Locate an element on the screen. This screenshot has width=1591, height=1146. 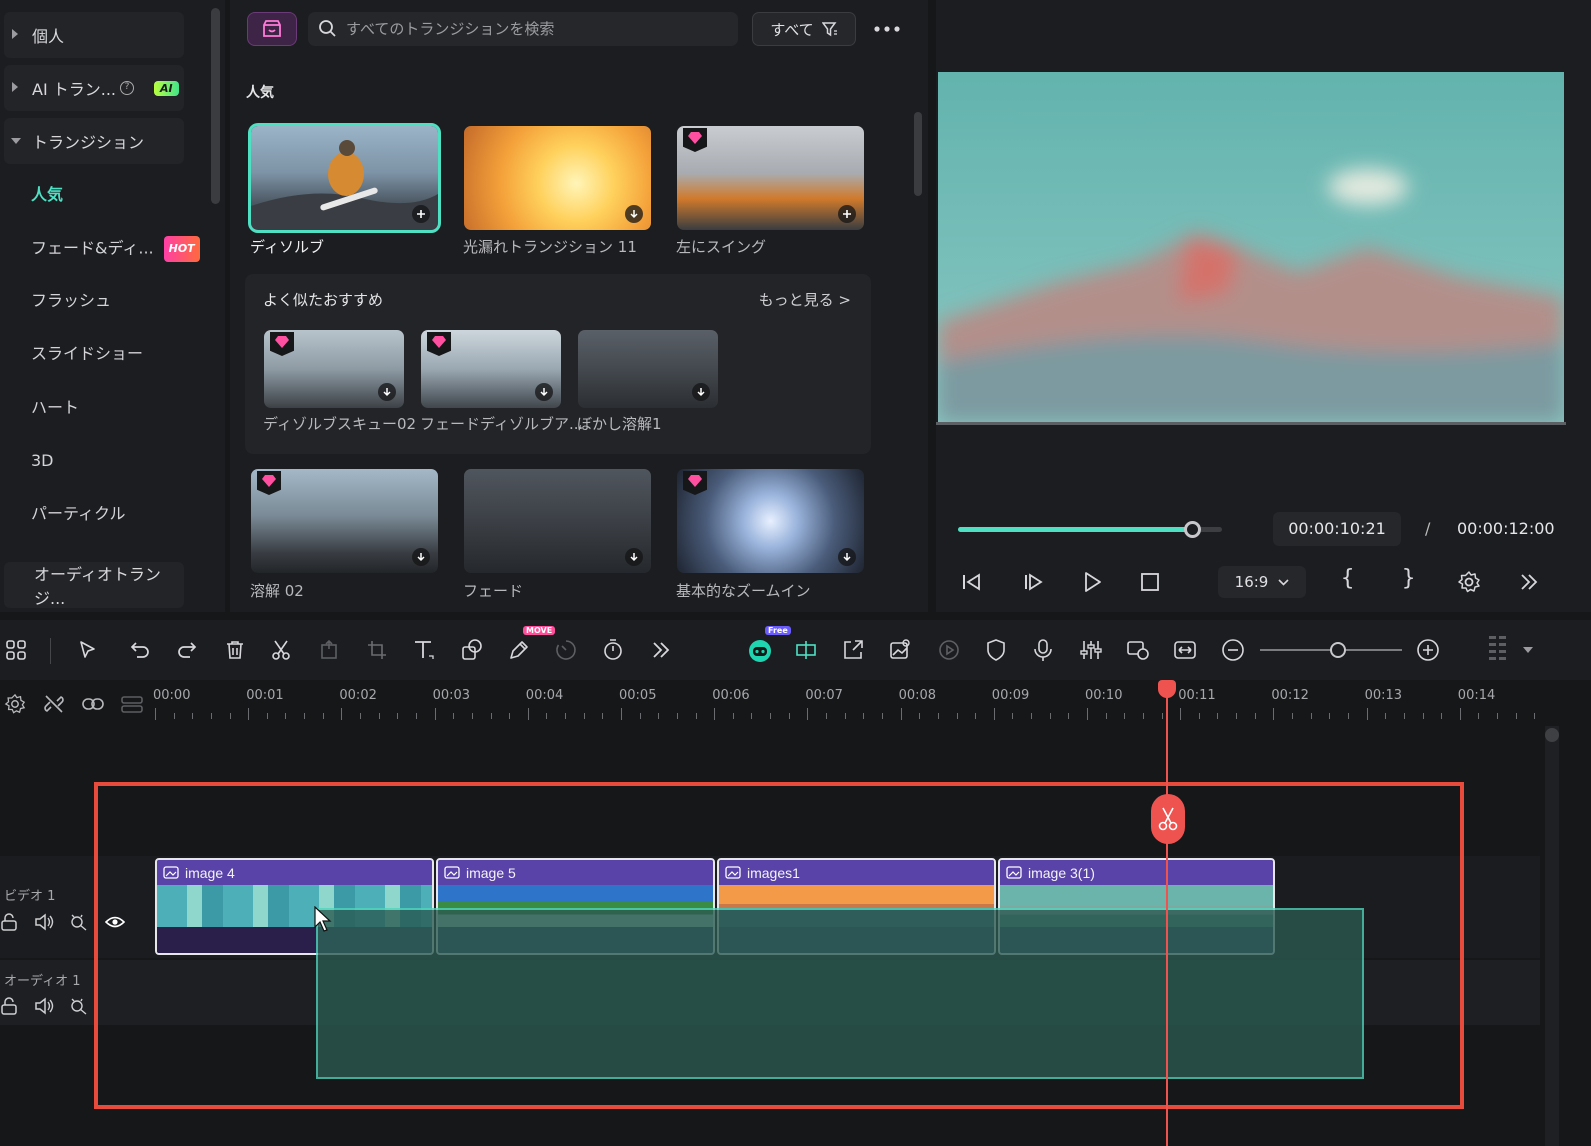
timeline-vertical-scrollbar is located at coordinates (1552, 936).